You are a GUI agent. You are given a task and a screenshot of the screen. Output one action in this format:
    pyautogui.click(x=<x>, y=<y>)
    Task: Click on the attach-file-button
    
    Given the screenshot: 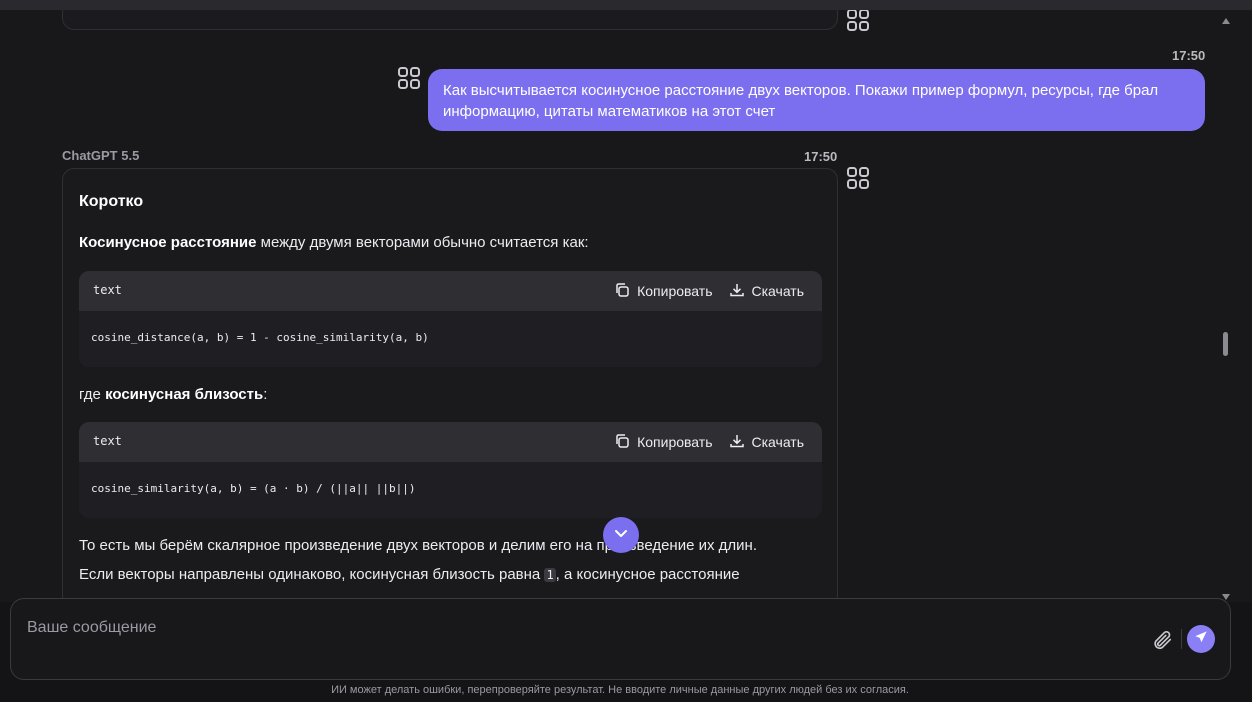 What is the action you would take?
    pyautogui.click(x=1162, y=642)
    